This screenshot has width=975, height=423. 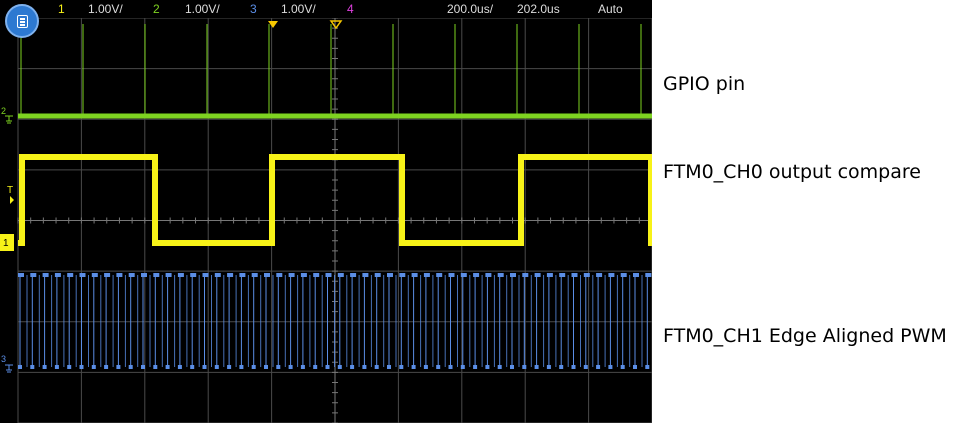 I want to click on timebase-scale: 200.0us/, so click(x=470, y=9).